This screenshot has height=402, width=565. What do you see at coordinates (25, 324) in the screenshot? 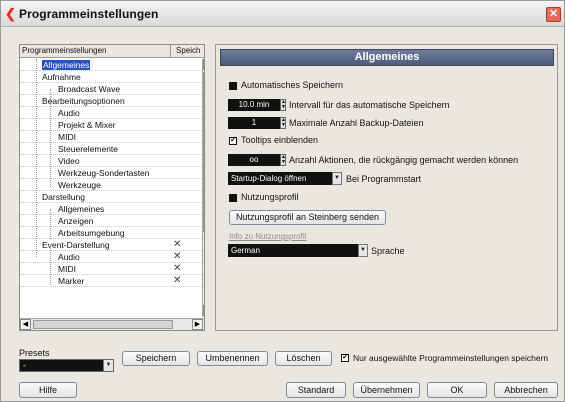
I see `scroll-left-arrow-icon: ◀` at bounding box center [25, 324].